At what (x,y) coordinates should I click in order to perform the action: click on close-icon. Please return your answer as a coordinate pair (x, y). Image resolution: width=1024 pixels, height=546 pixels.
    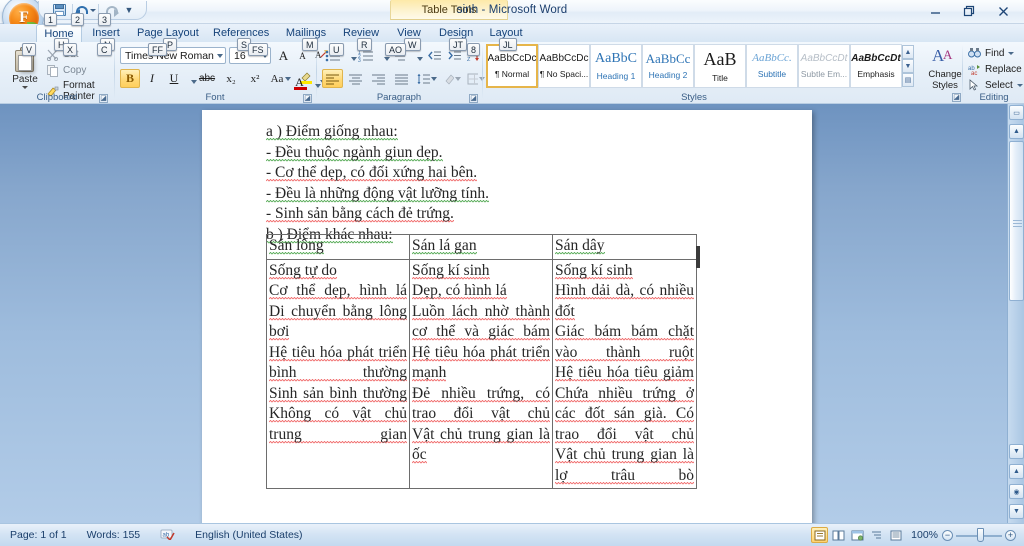
    Looking at the image, I should click on (1003, 11).